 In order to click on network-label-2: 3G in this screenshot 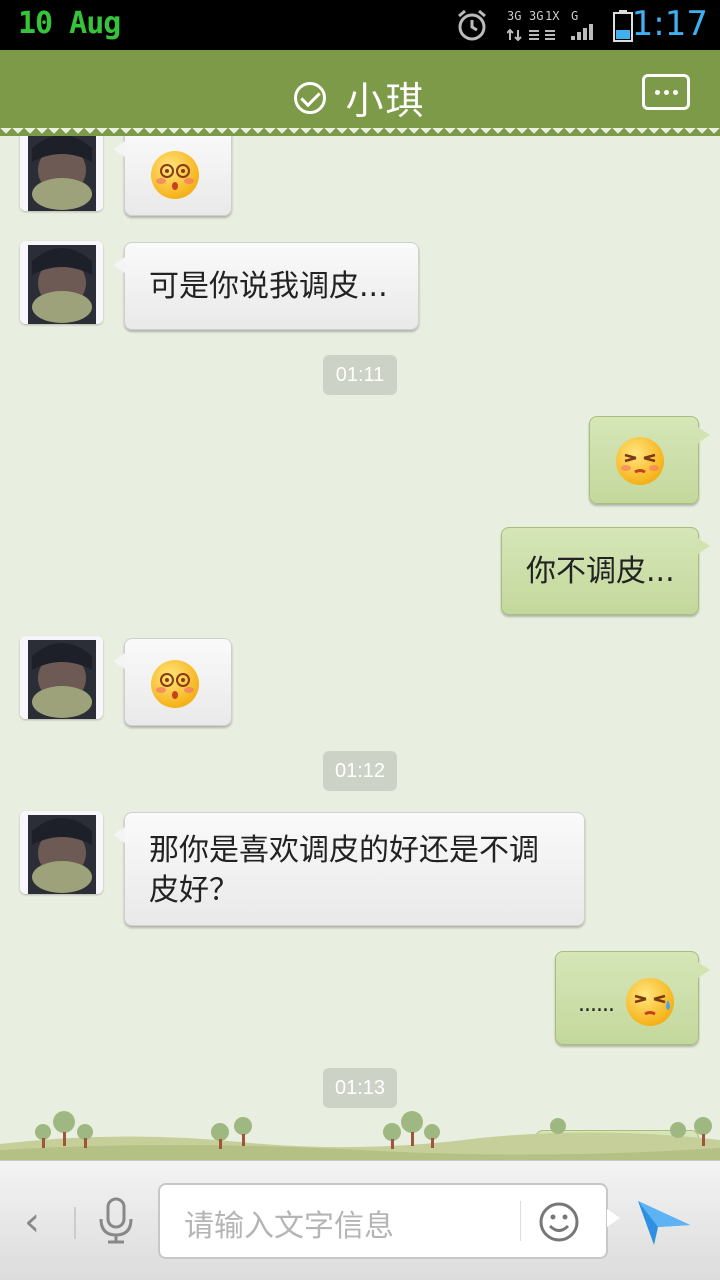, I will do `click(536, 16)`.